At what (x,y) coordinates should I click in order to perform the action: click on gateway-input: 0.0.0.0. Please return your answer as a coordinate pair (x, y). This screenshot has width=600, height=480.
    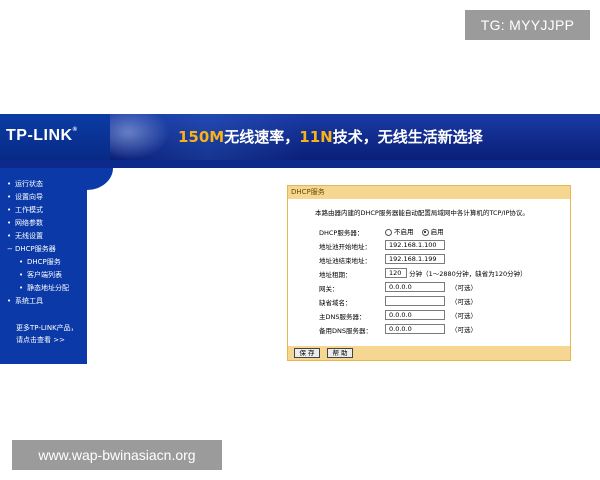
    Looking at the image, I should click on (415, 287).